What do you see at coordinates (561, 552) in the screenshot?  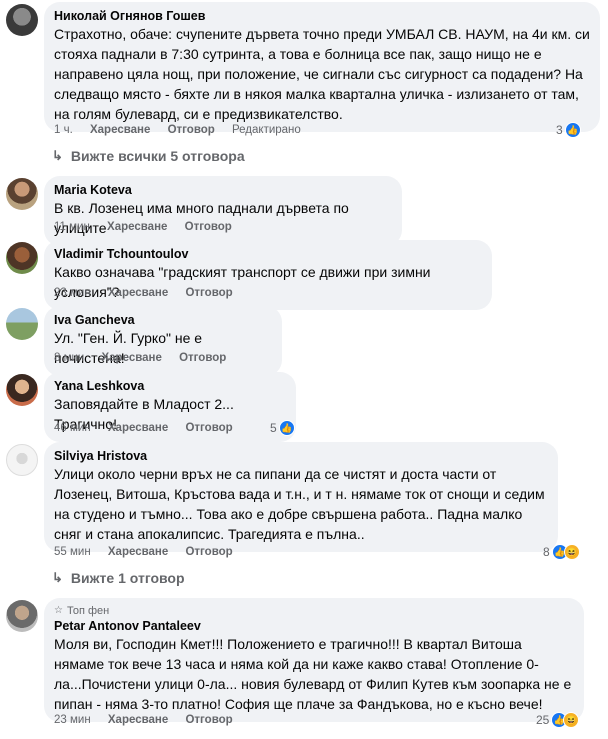 I see `reactions-summary: 8 👍 😆` at bounding box center [561, 552].